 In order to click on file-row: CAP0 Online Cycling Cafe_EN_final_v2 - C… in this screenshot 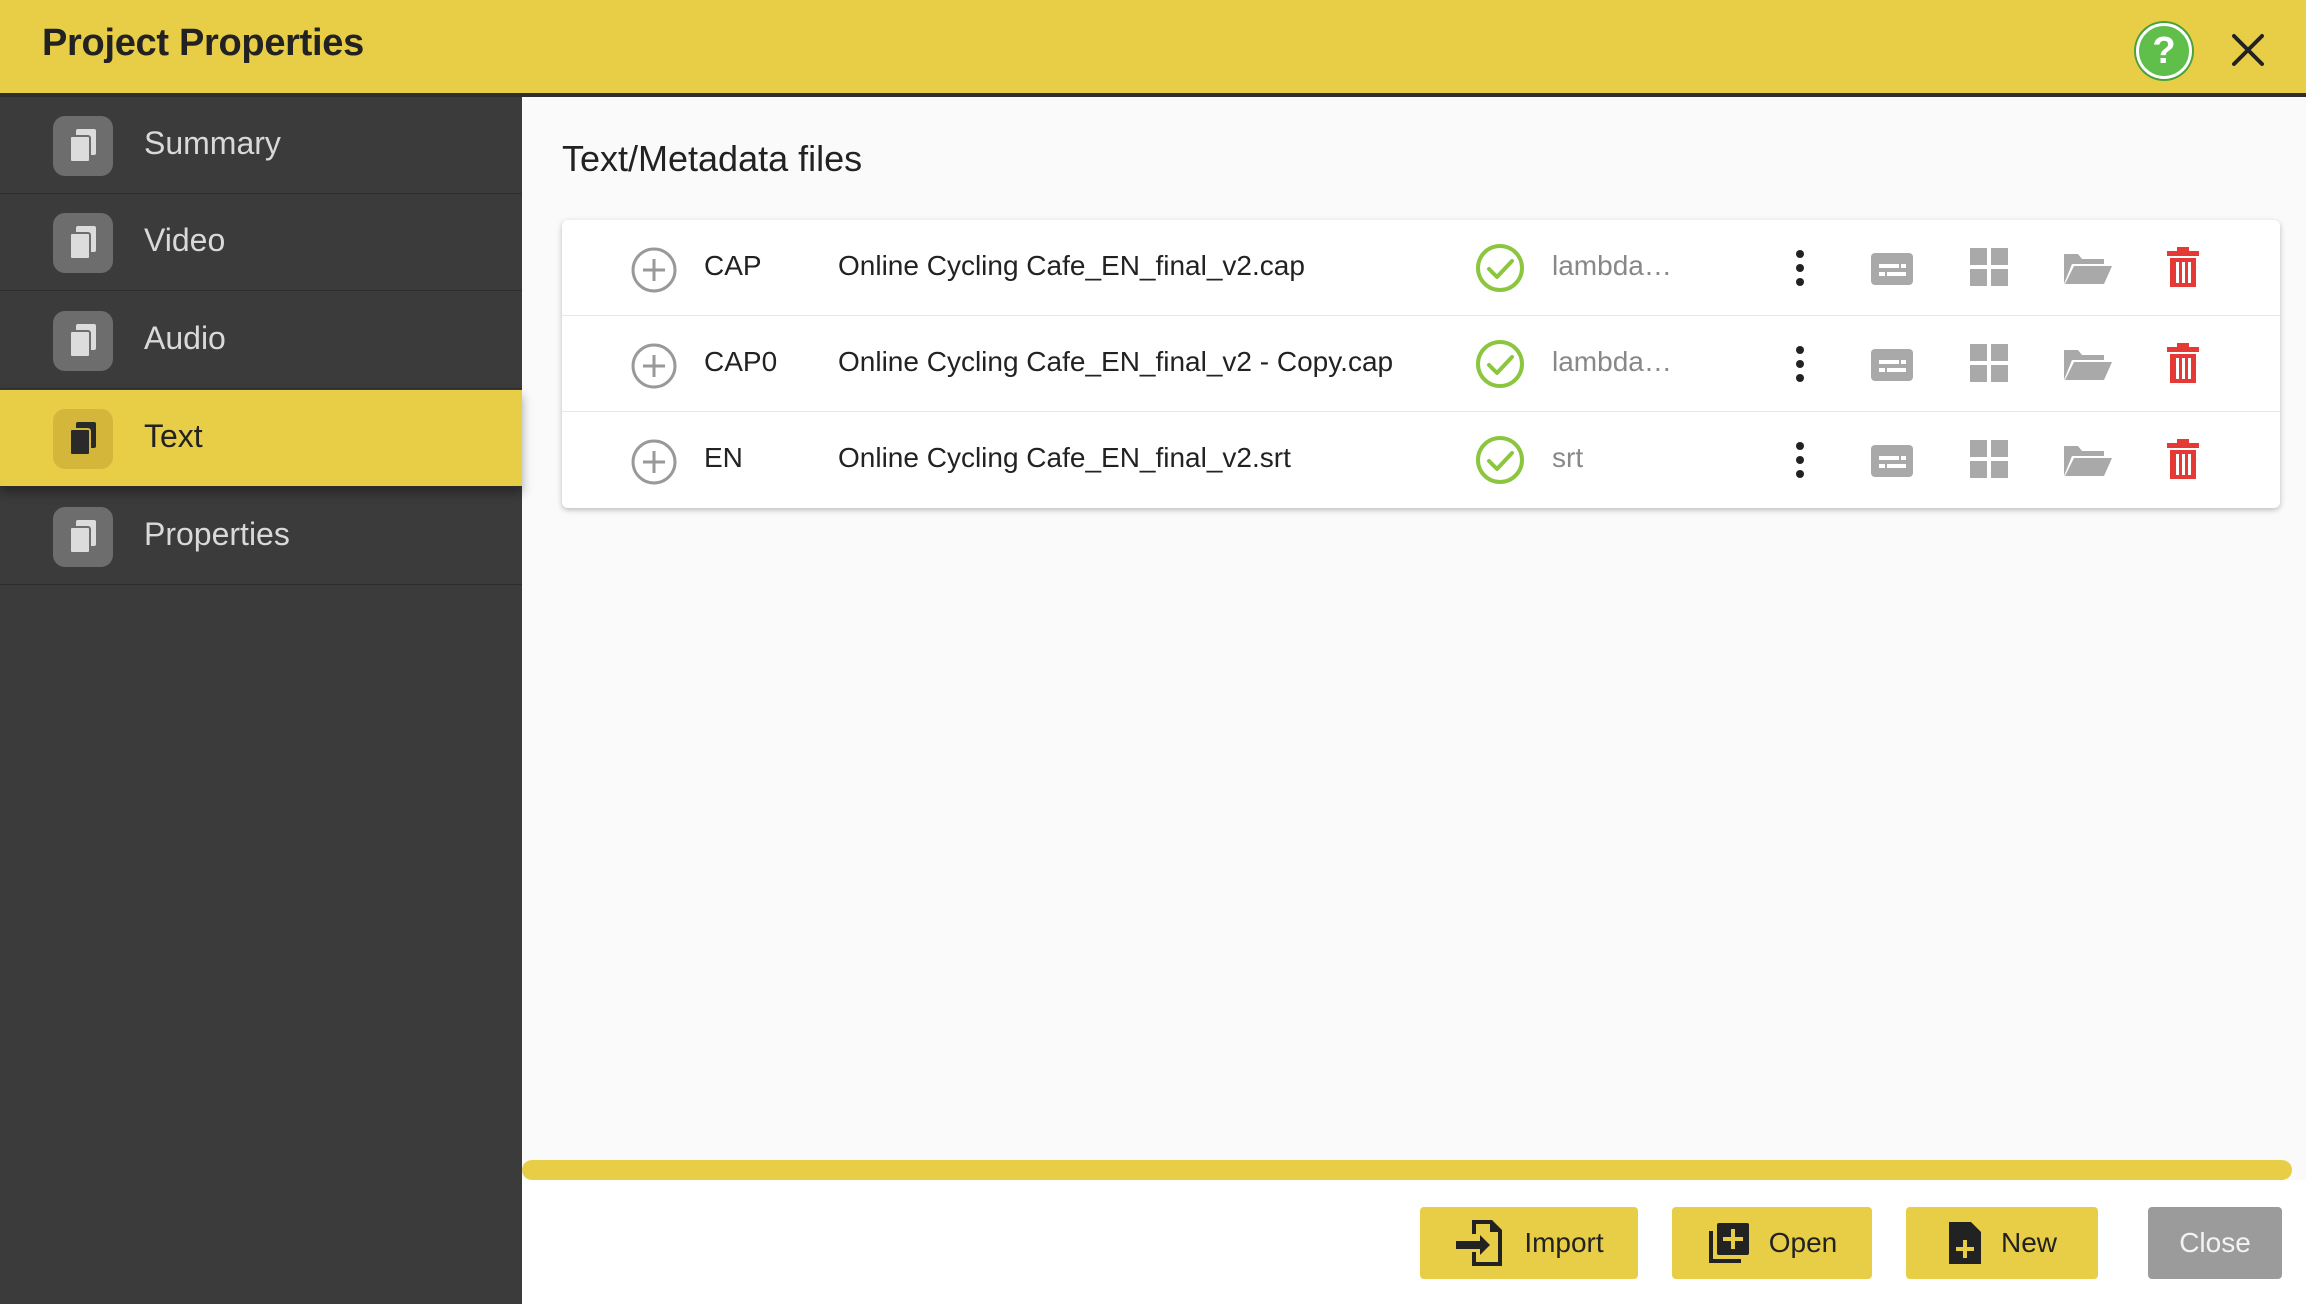, I will do `click(1421, 364)`.